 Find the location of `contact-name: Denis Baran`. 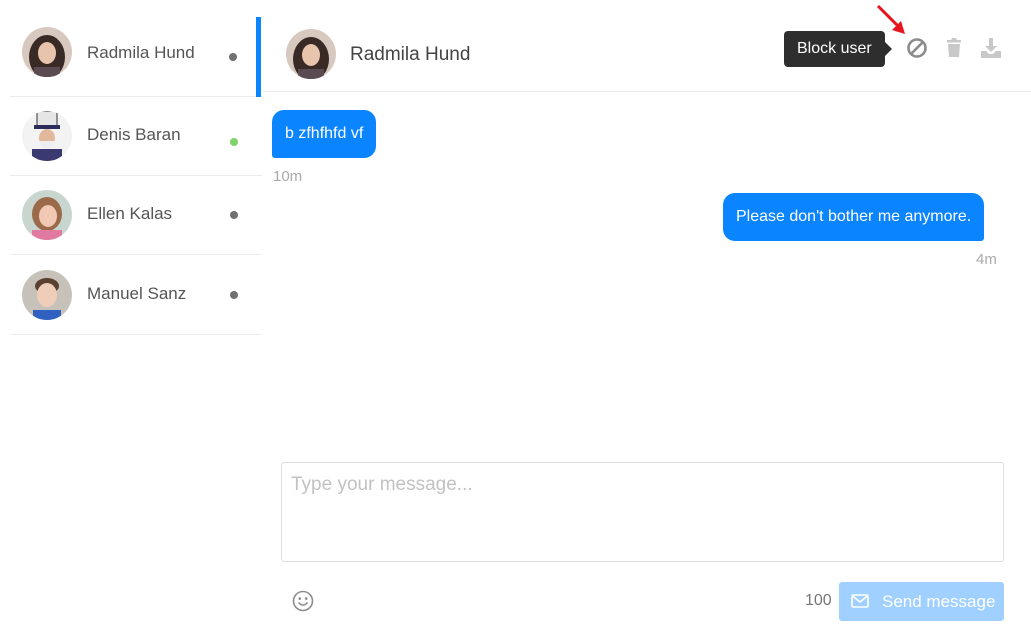

contact-name: Denis Baran is located at coordinates (134, 134).